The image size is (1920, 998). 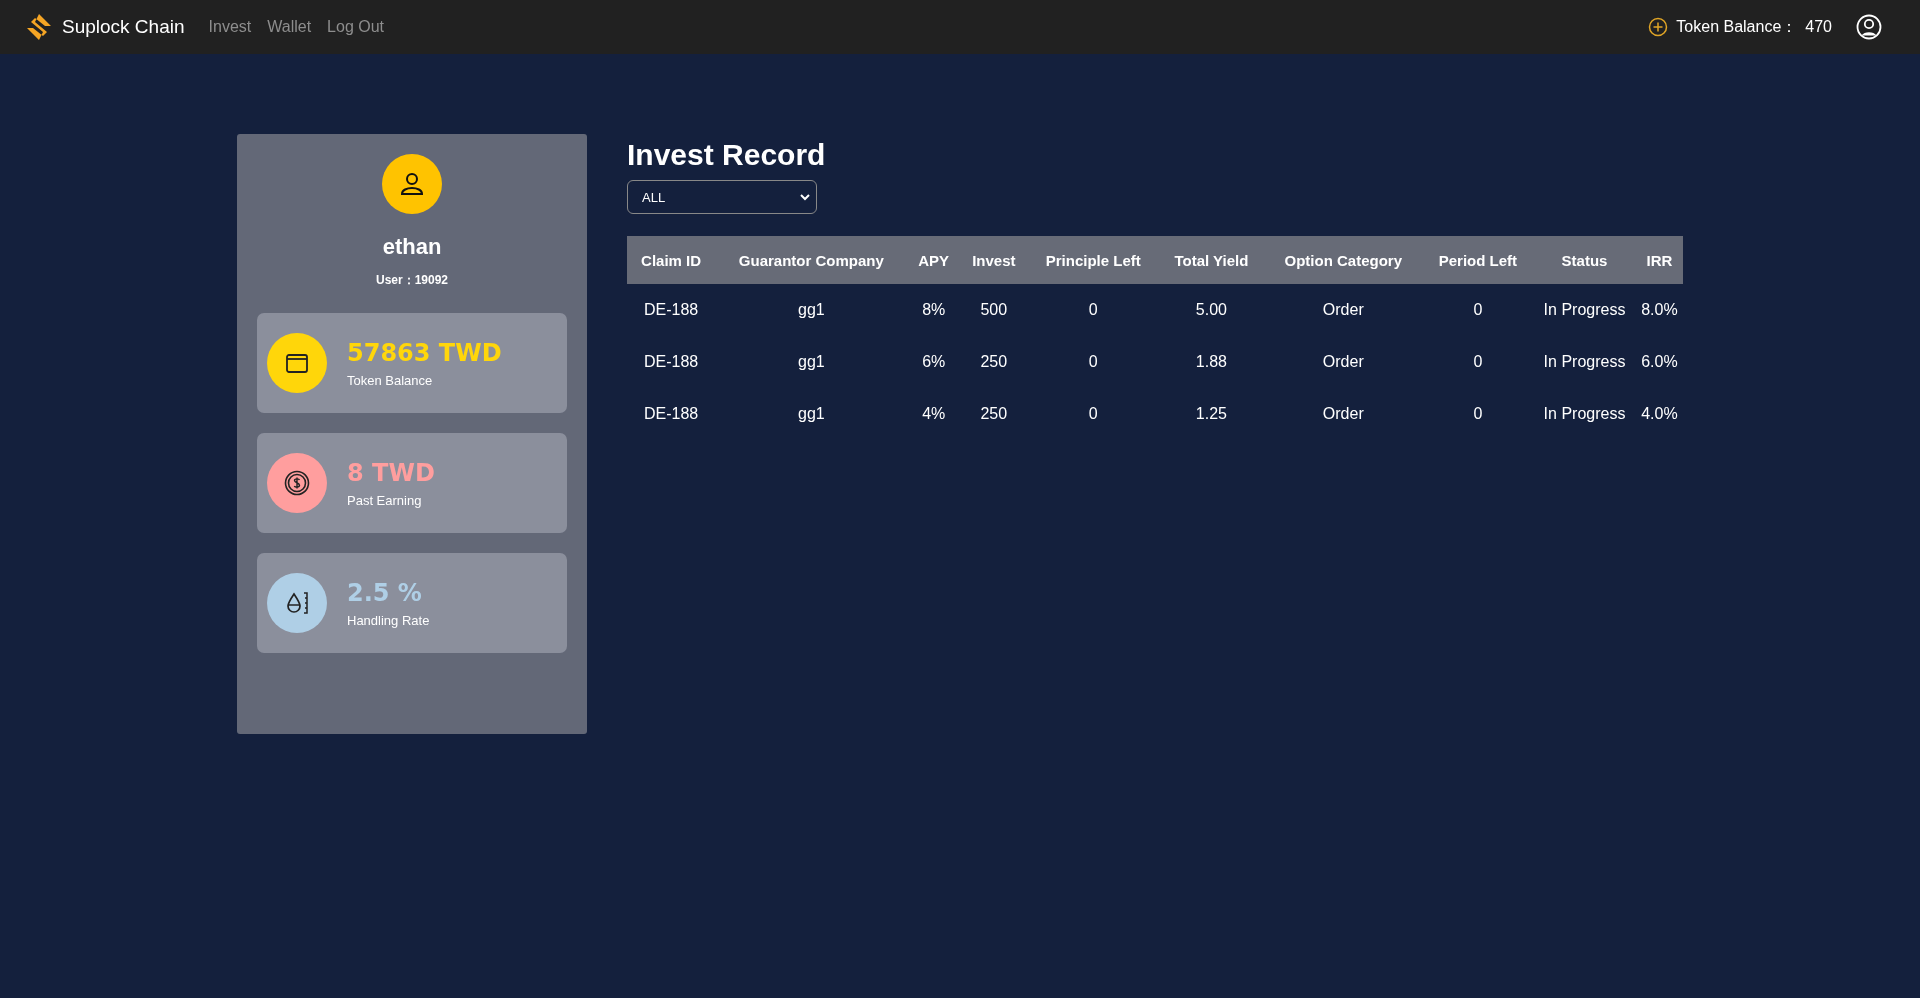 What do you see at coordinates (388, 620) in the screenshot?
I see `stat-label: Handling Rate` at bounding box center [388, 620].